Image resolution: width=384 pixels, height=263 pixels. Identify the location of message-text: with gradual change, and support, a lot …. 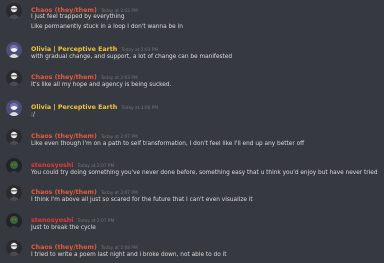
(132, 57).